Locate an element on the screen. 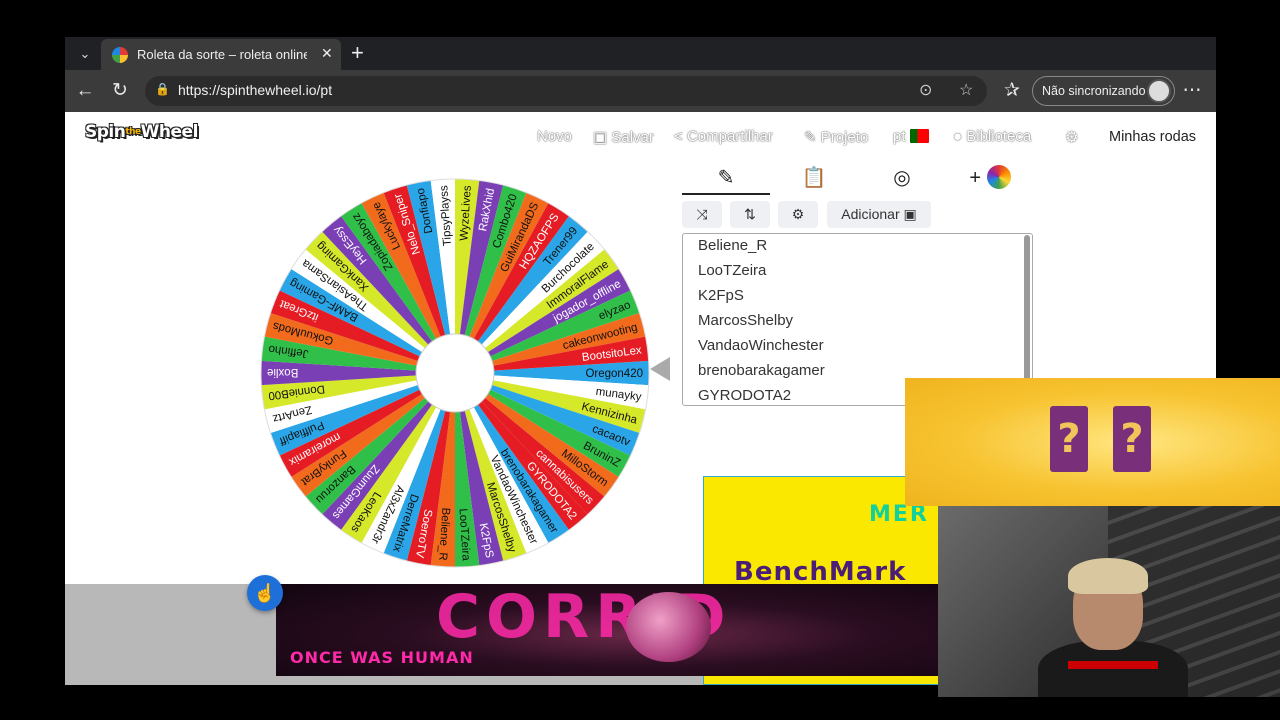  tab-add-wheel: + is located at coordinates (990, 178).